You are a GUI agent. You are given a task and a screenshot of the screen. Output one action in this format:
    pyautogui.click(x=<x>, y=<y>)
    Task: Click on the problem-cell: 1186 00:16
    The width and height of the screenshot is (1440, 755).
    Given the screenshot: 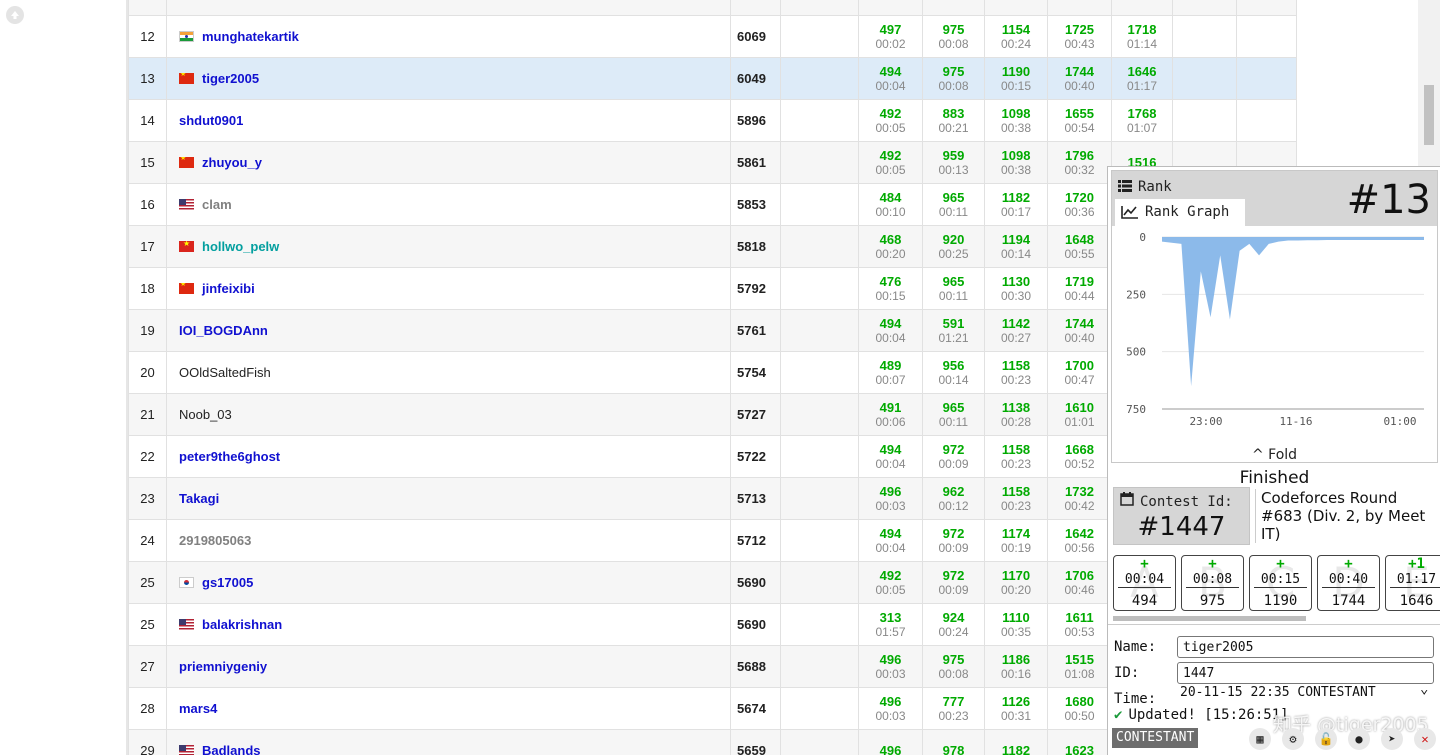 What is the action you would take?
    pyautogui.click(x=1016, y=666)
    